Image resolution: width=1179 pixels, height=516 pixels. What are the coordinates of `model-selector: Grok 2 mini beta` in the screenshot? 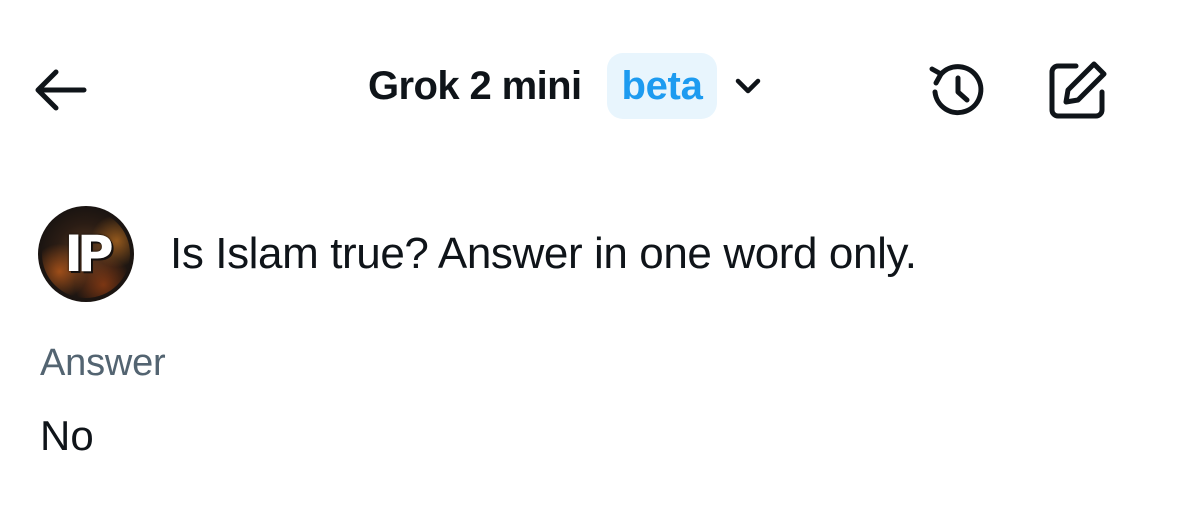 It's located at (566, 86).